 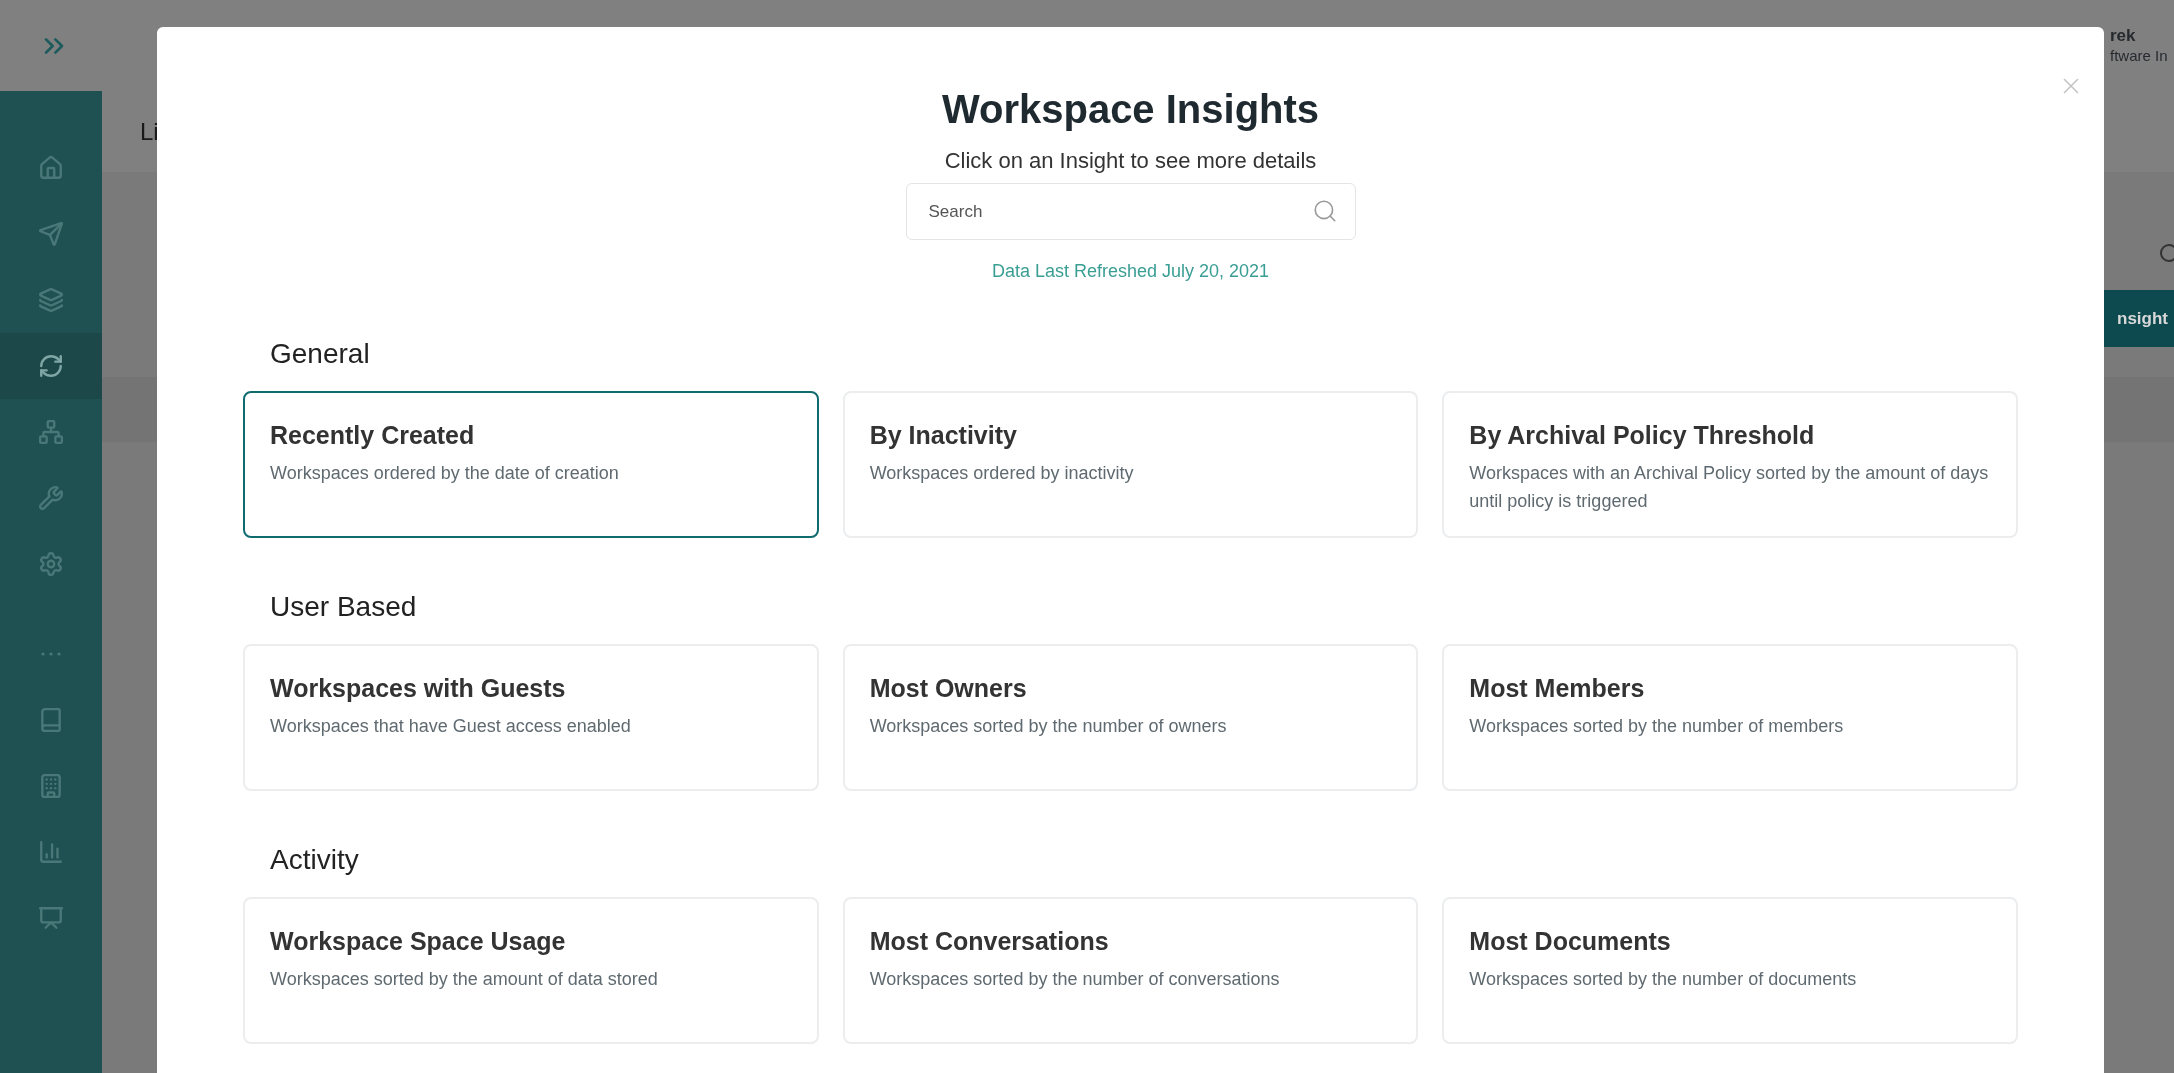 I want to click on presenter-icon, so click(x=51, y=918).